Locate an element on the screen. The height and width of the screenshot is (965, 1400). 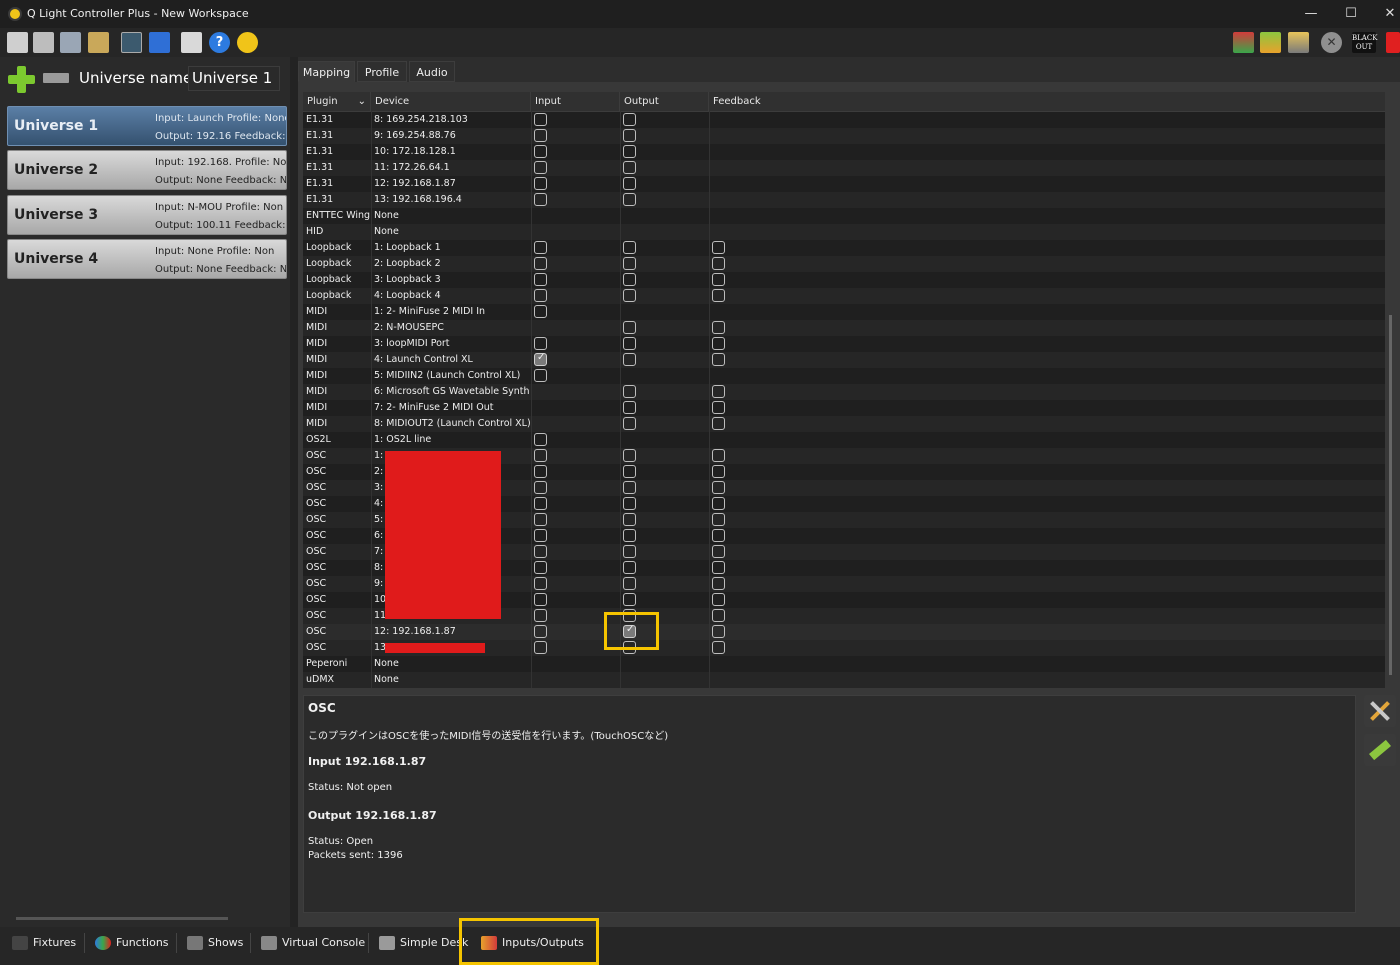
edit-profile-icon is located at coordinates (1380, 750).